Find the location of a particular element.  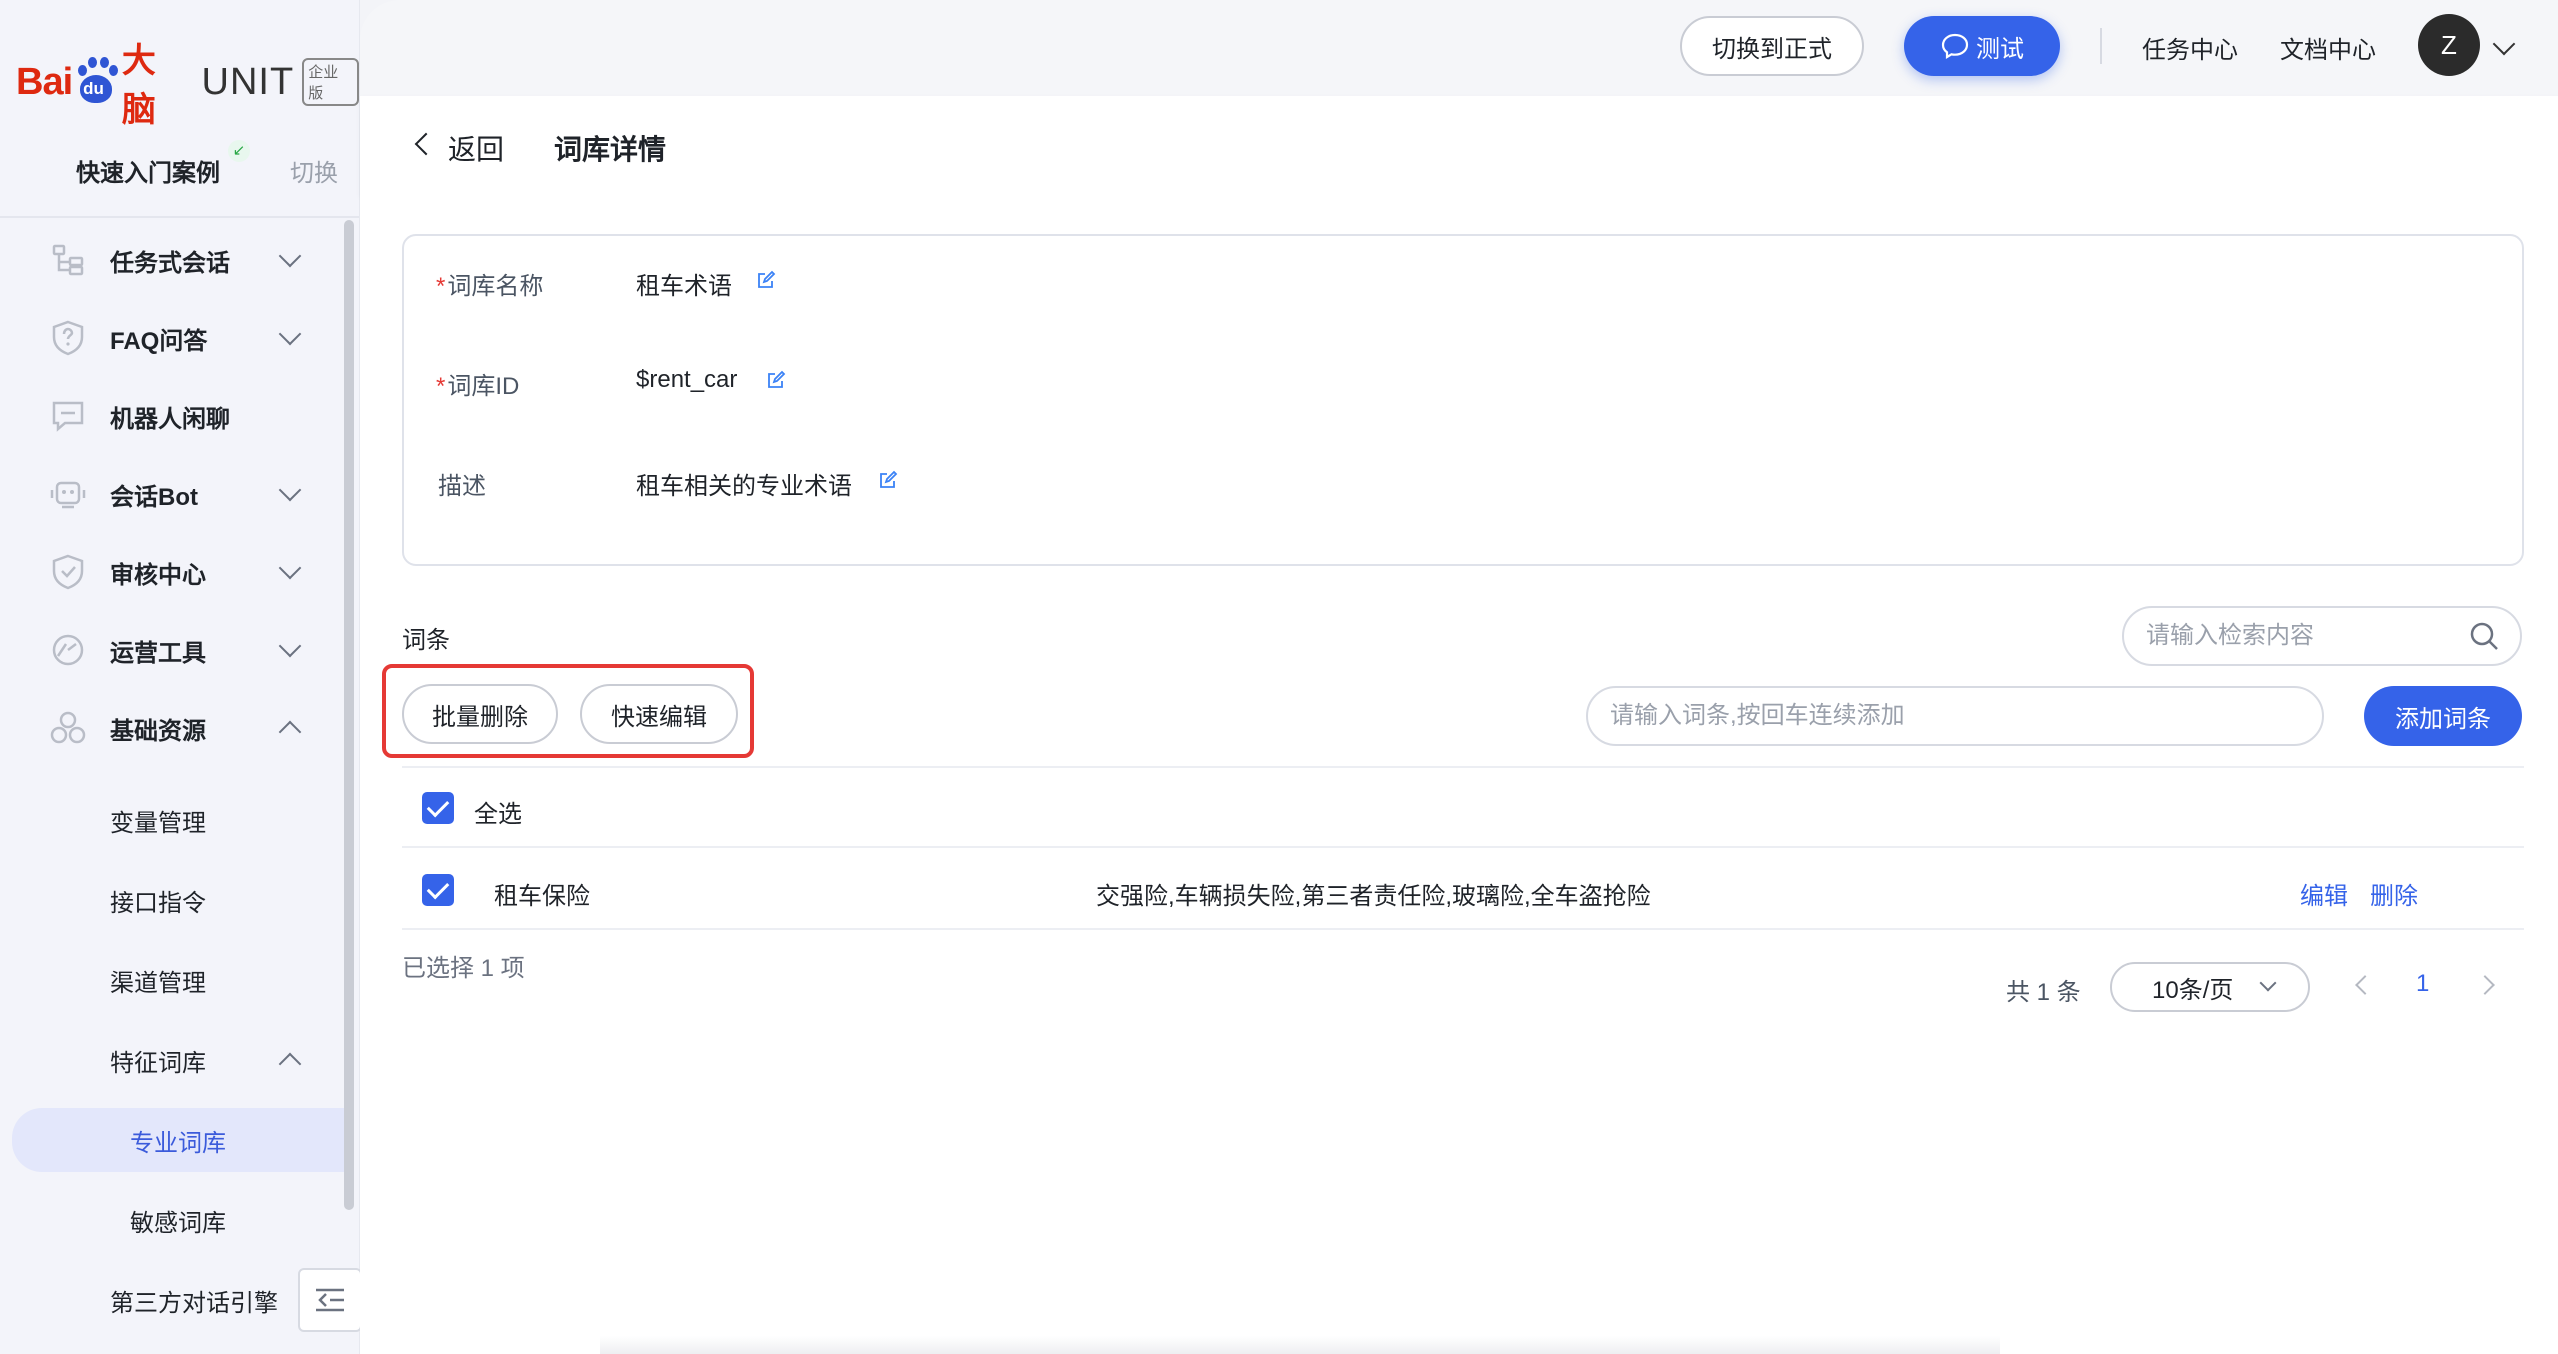

sidebar-item-chitchat: 机器人闲聊 is located at coordinates (172, 416).